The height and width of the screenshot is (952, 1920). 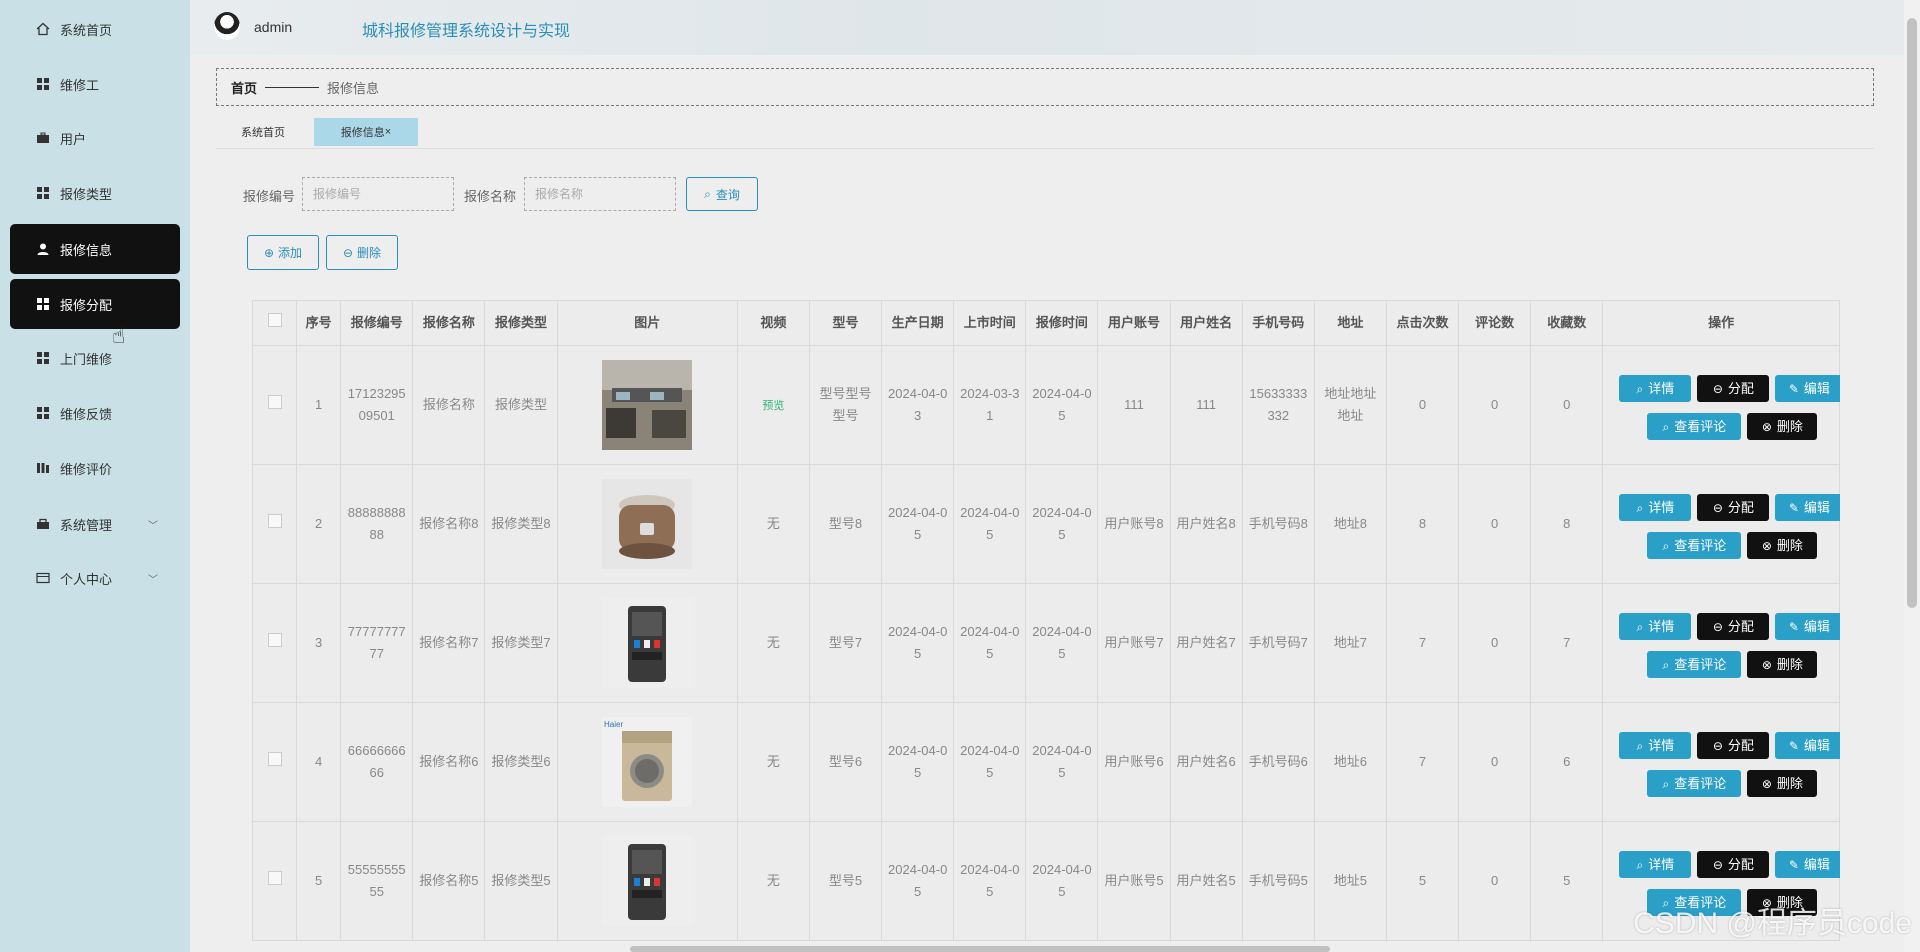 What do you see at coordinates (153, 526) in the screenshot?
I see `chevron-down-icon: ﹀` at bounding box center [153, 526].